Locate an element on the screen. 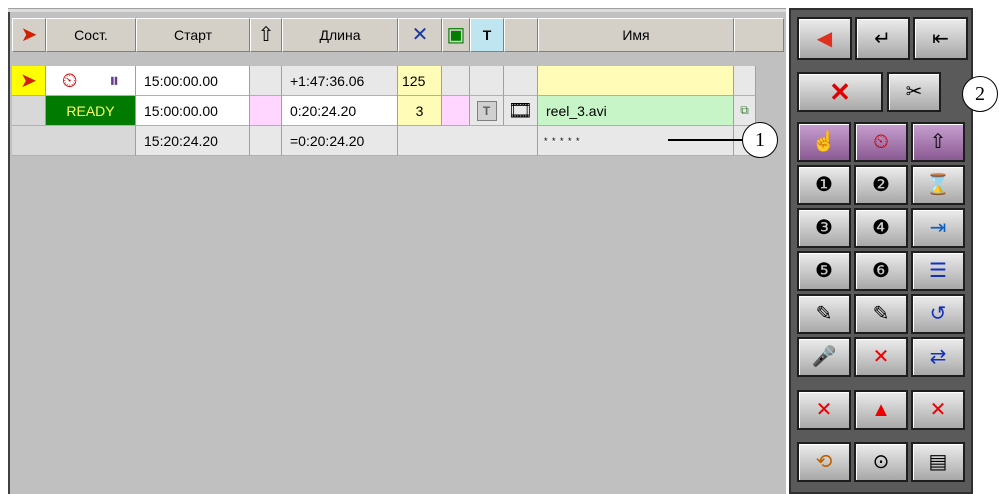 This screenshot has height=494, width=999. header-length-label: Длина is located at coordinates (340, 35).